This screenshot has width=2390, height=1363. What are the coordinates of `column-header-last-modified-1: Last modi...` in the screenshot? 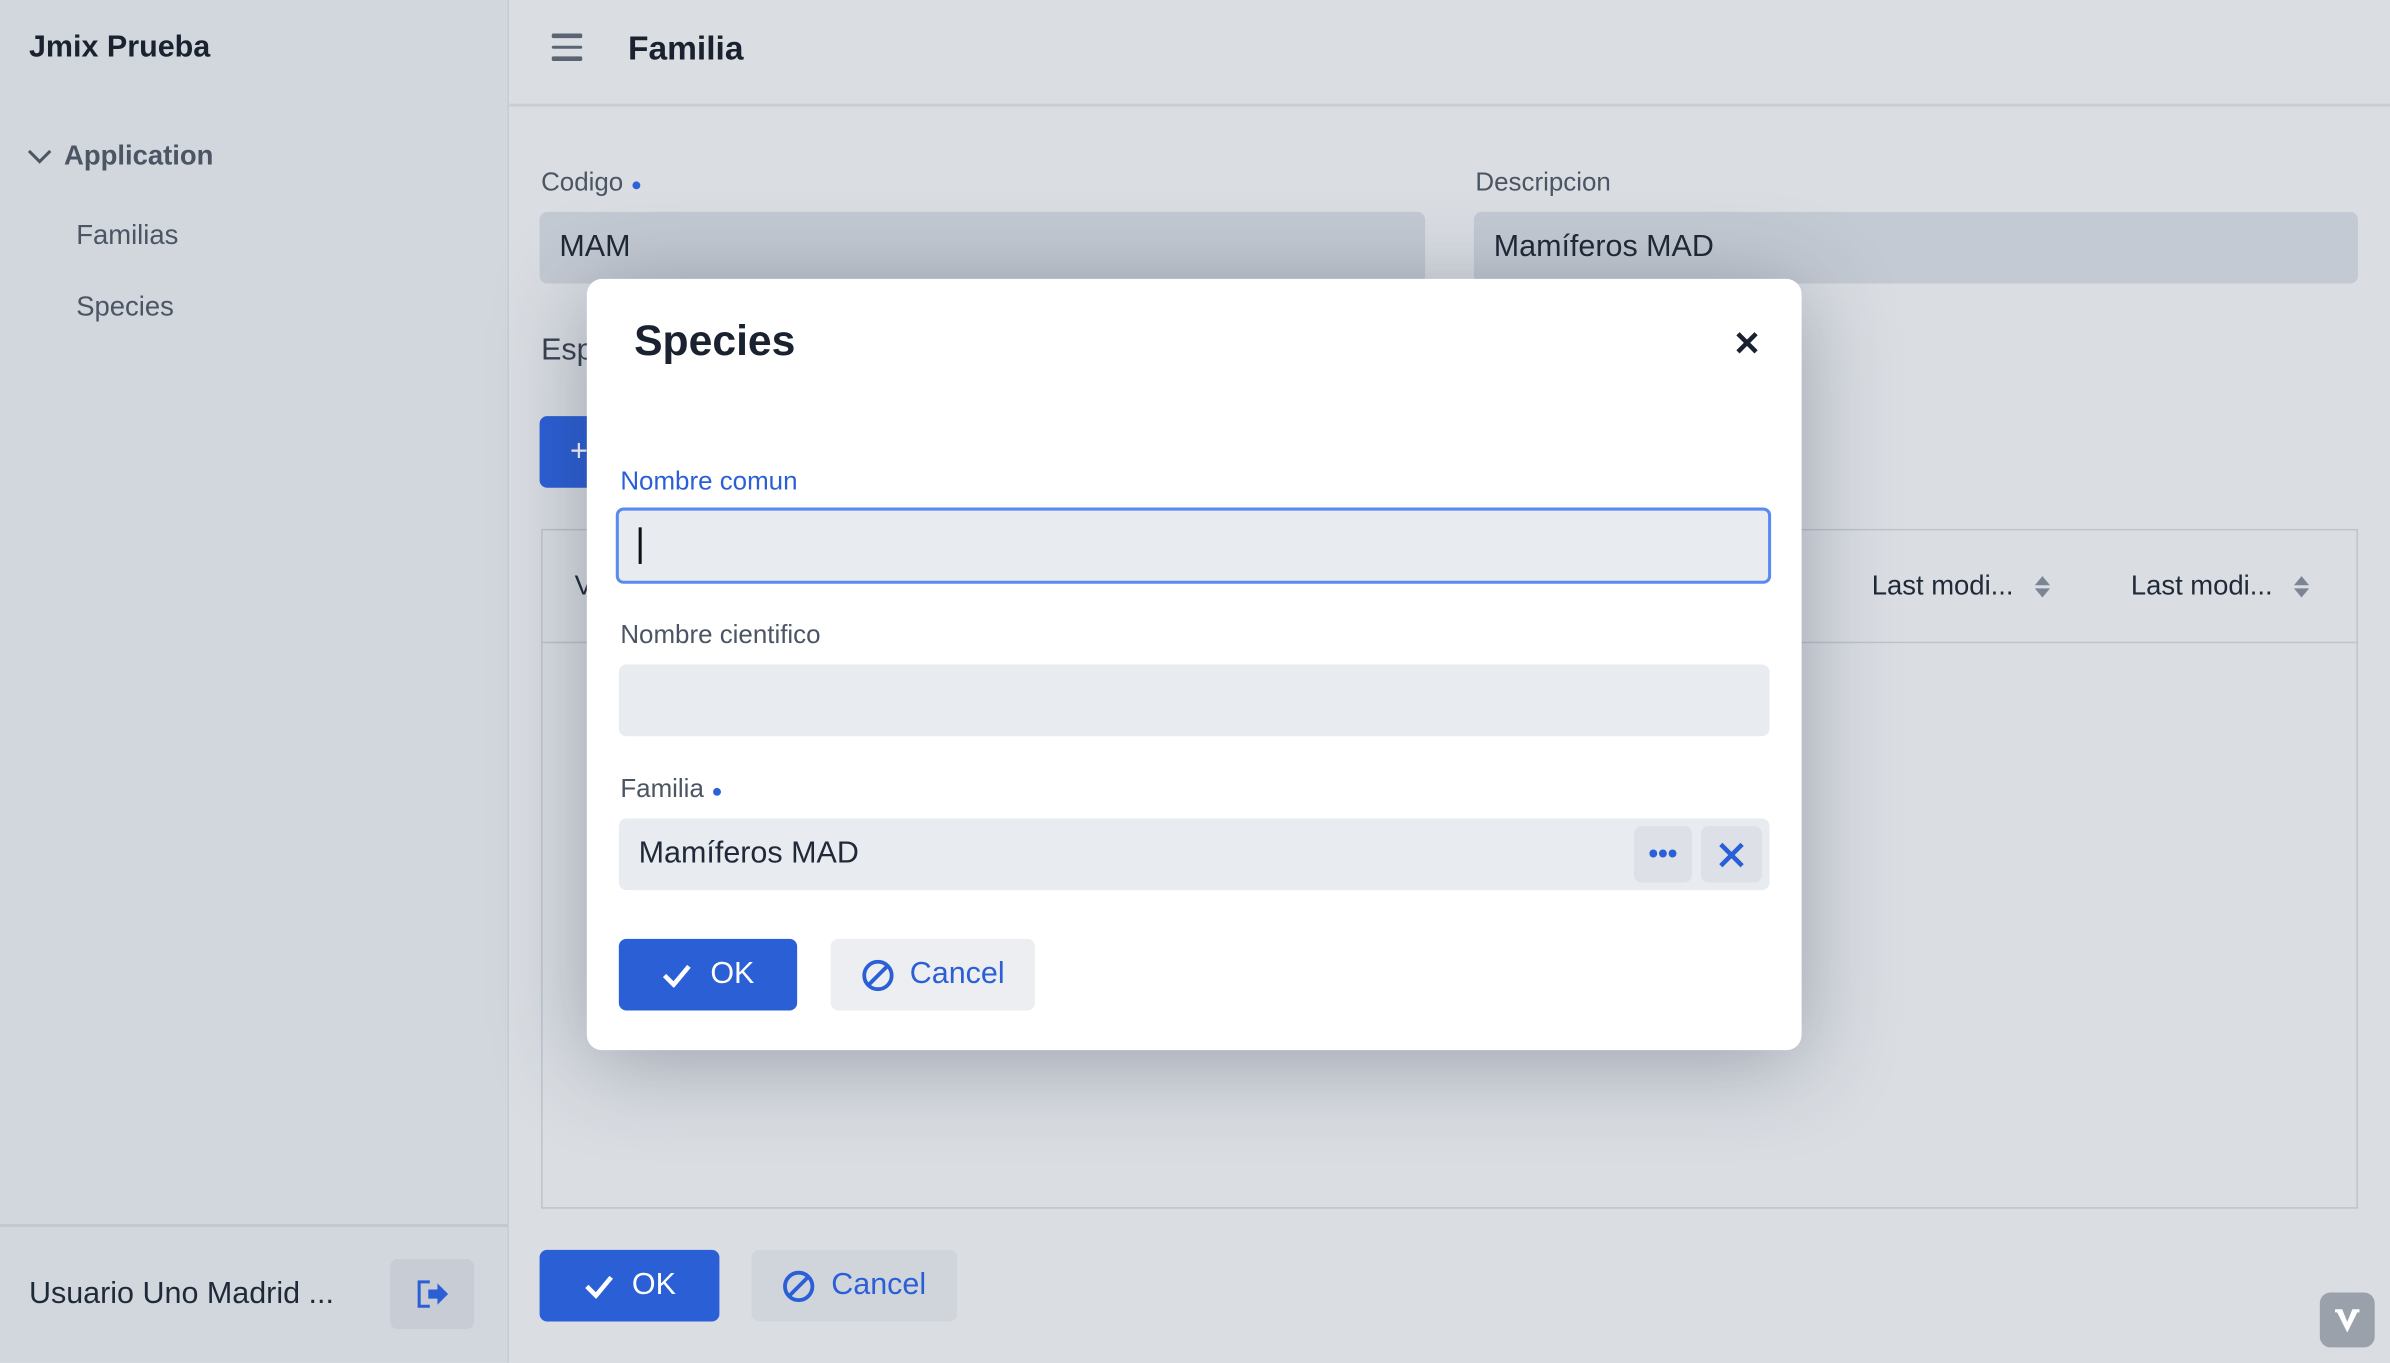 It's located at (1961, 586).